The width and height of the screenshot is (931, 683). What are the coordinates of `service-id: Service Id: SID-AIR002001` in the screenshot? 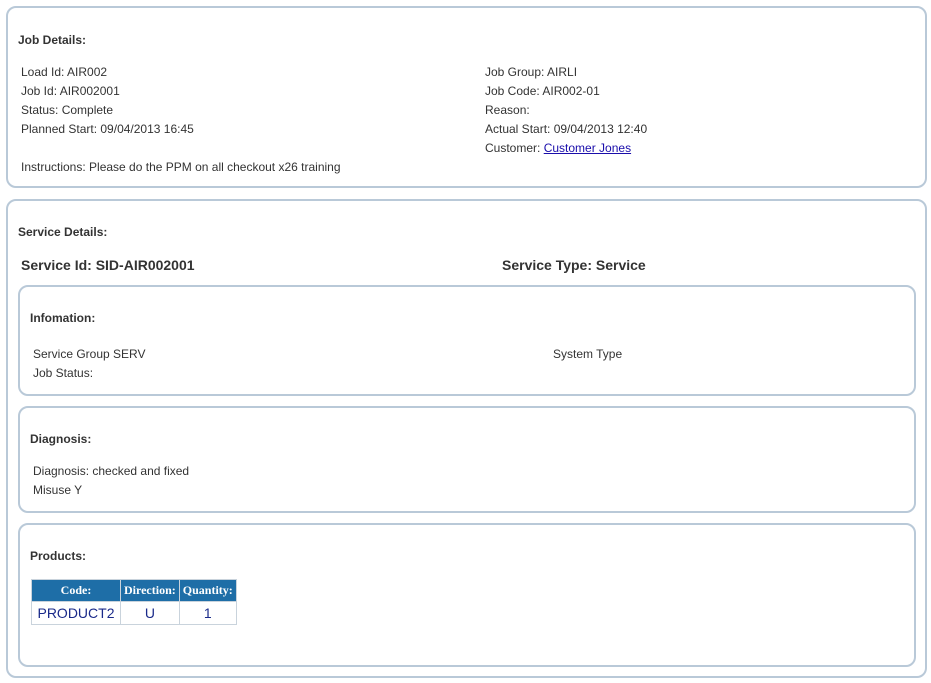 It's located at (108, 265).